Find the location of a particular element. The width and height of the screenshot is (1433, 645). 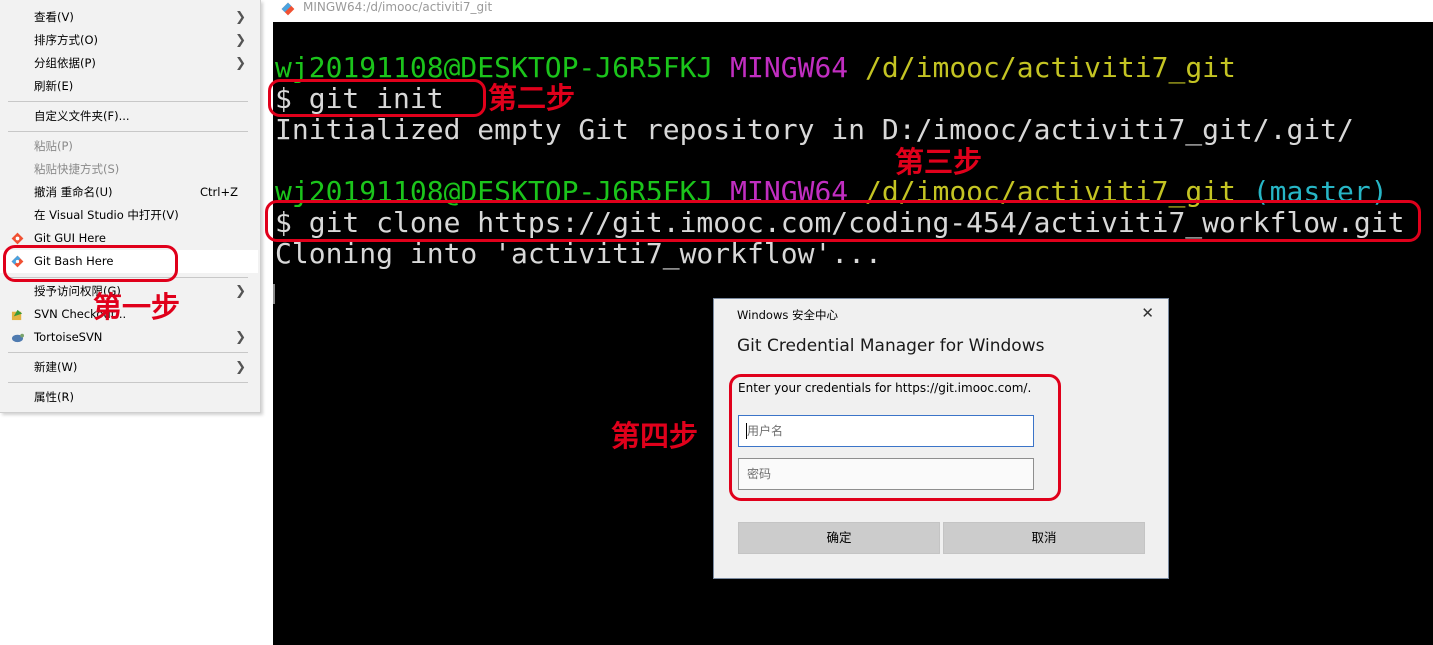

annotation-step-2: 第二步 is located at coordinates (532, 98).